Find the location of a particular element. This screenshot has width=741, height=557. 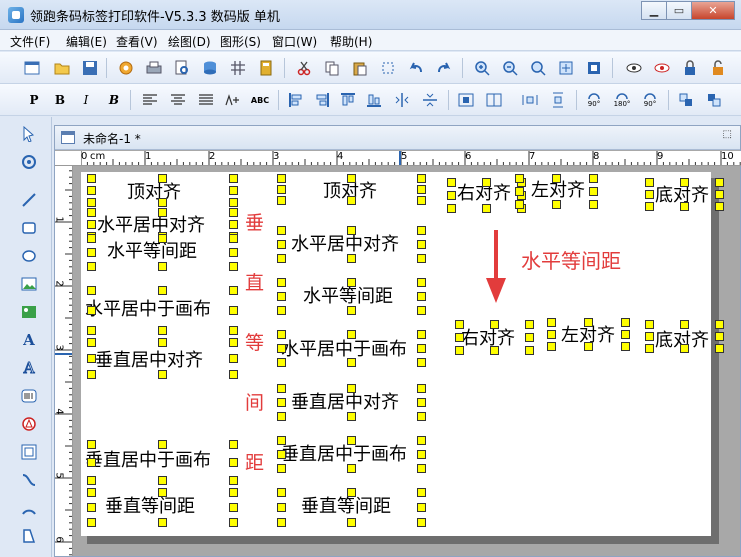

art-text-tool-icon: A is located at coordinates (29, 368).